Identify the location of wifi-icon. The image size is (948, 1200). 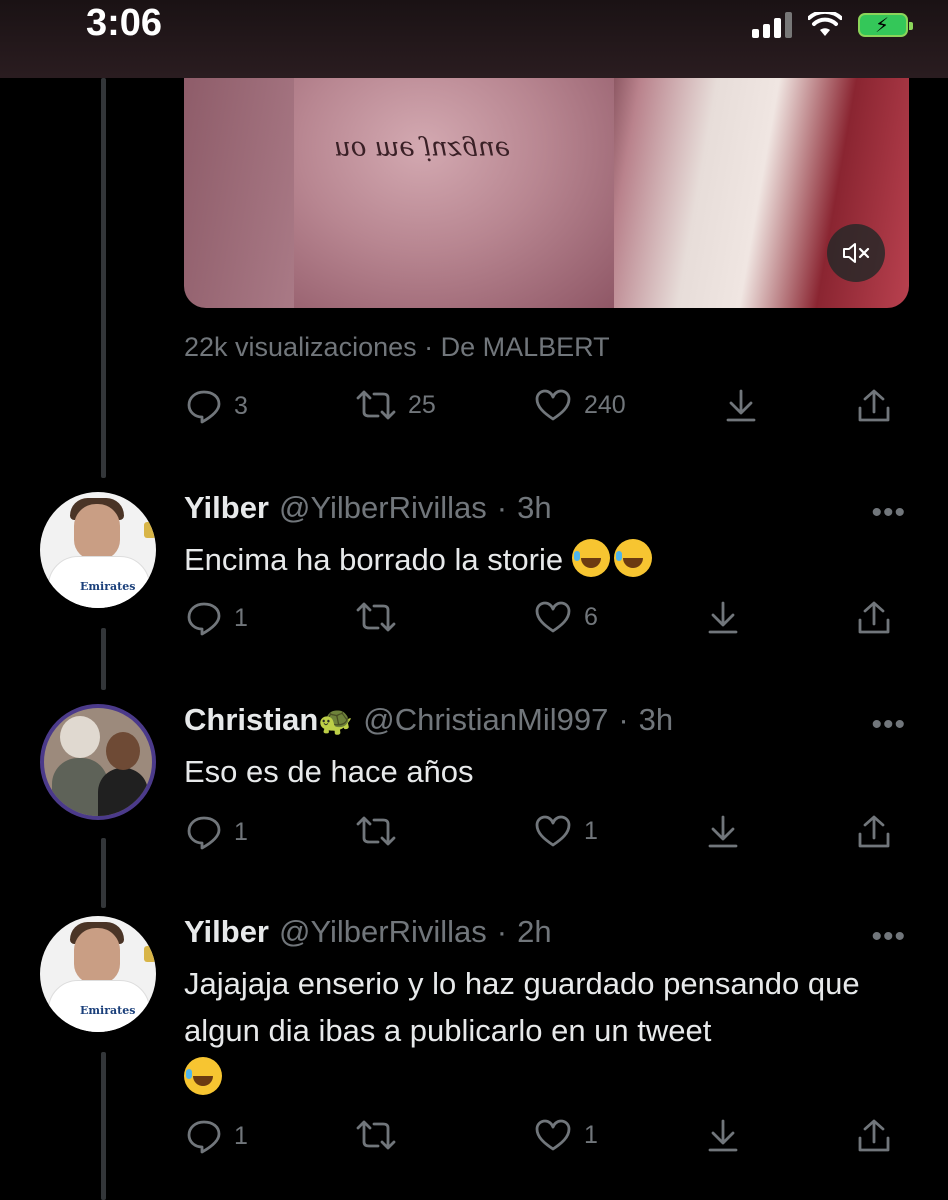
(825, 24).